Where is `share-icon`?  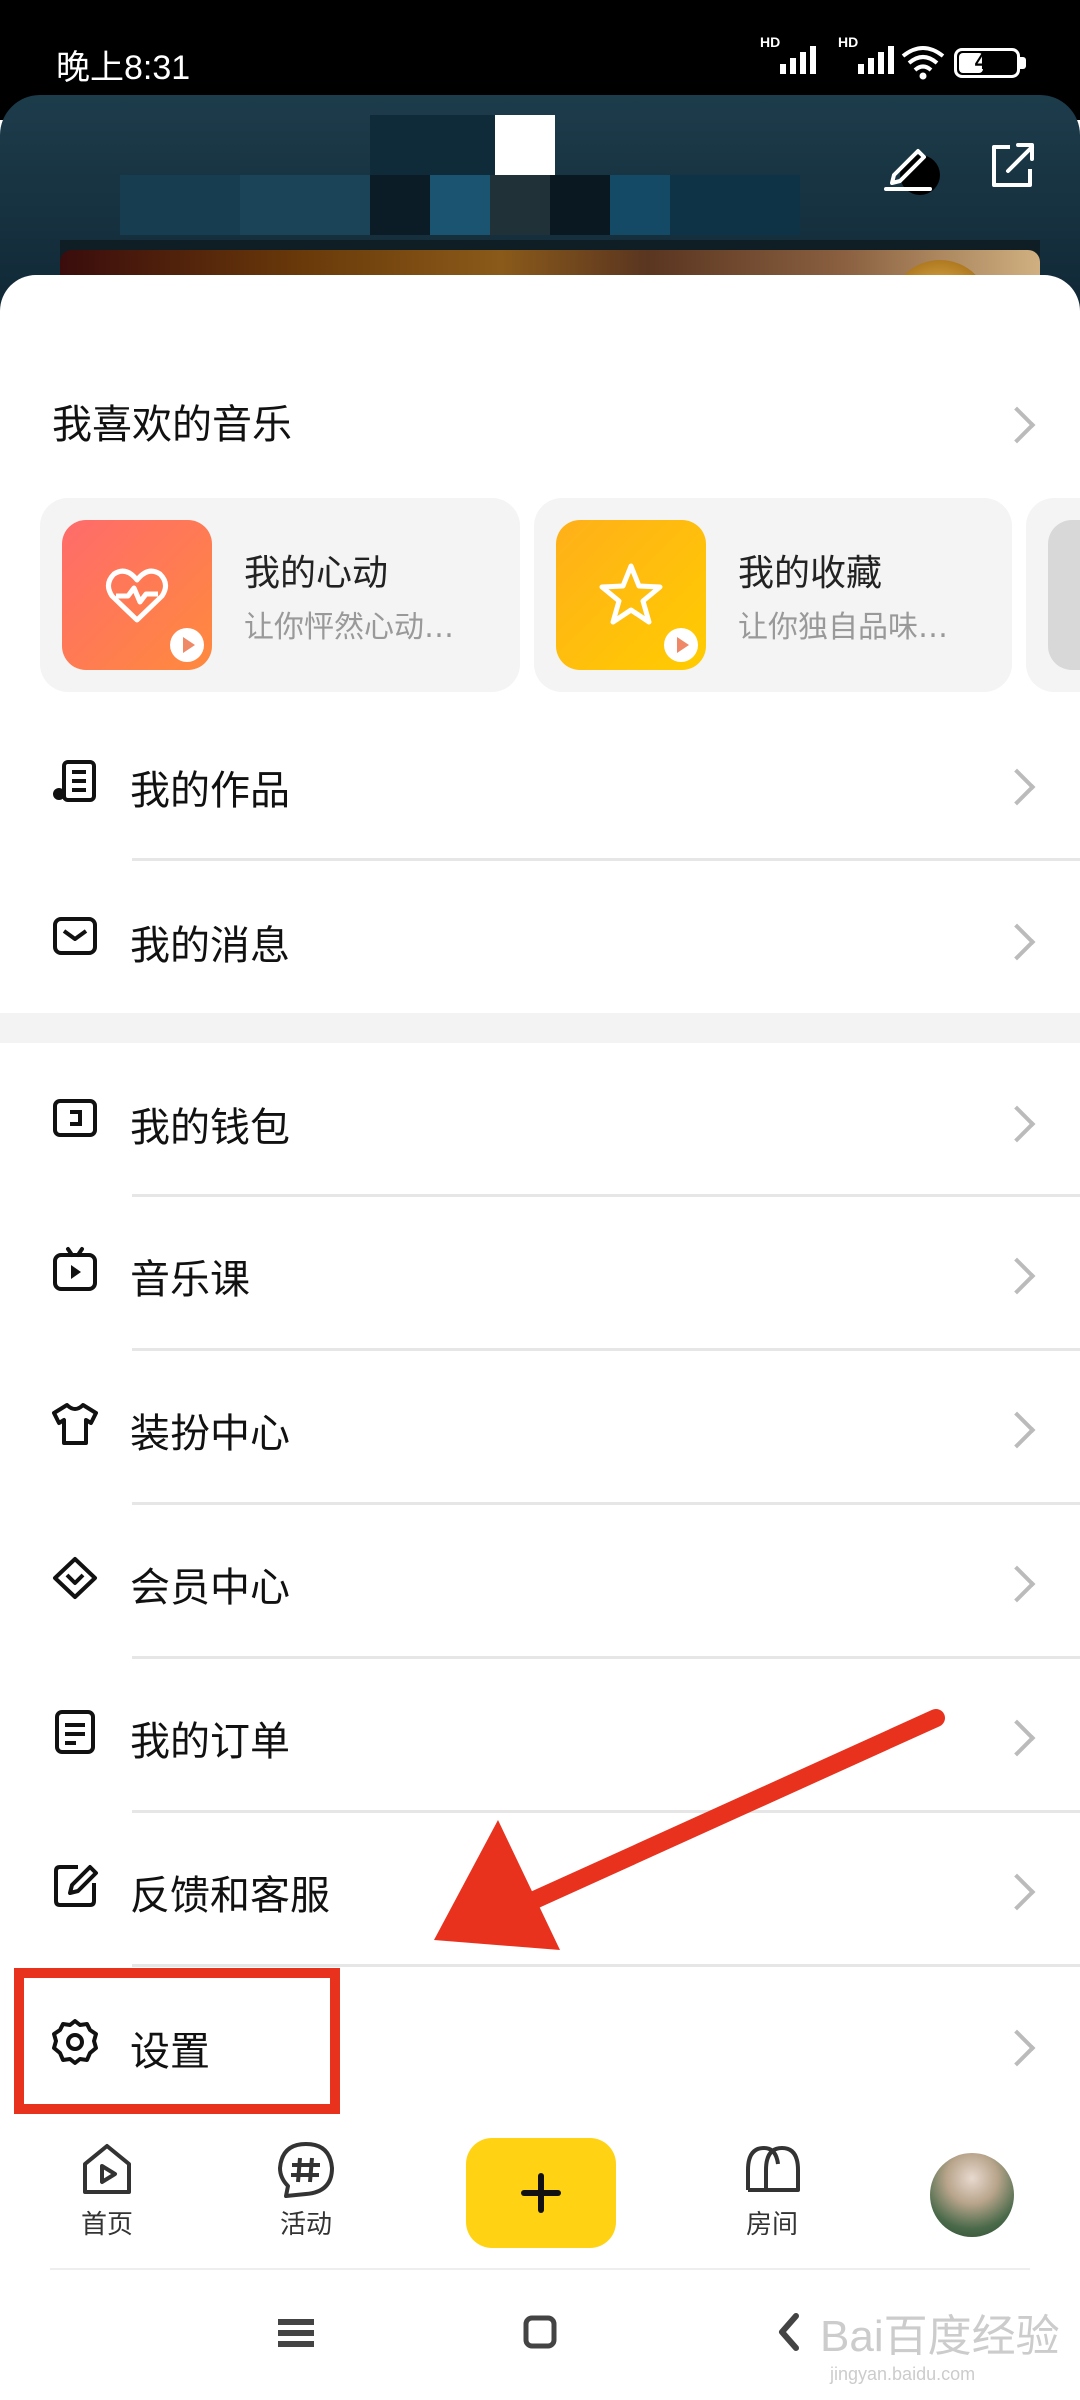 share-icon is located at coordinates (1012, 165).